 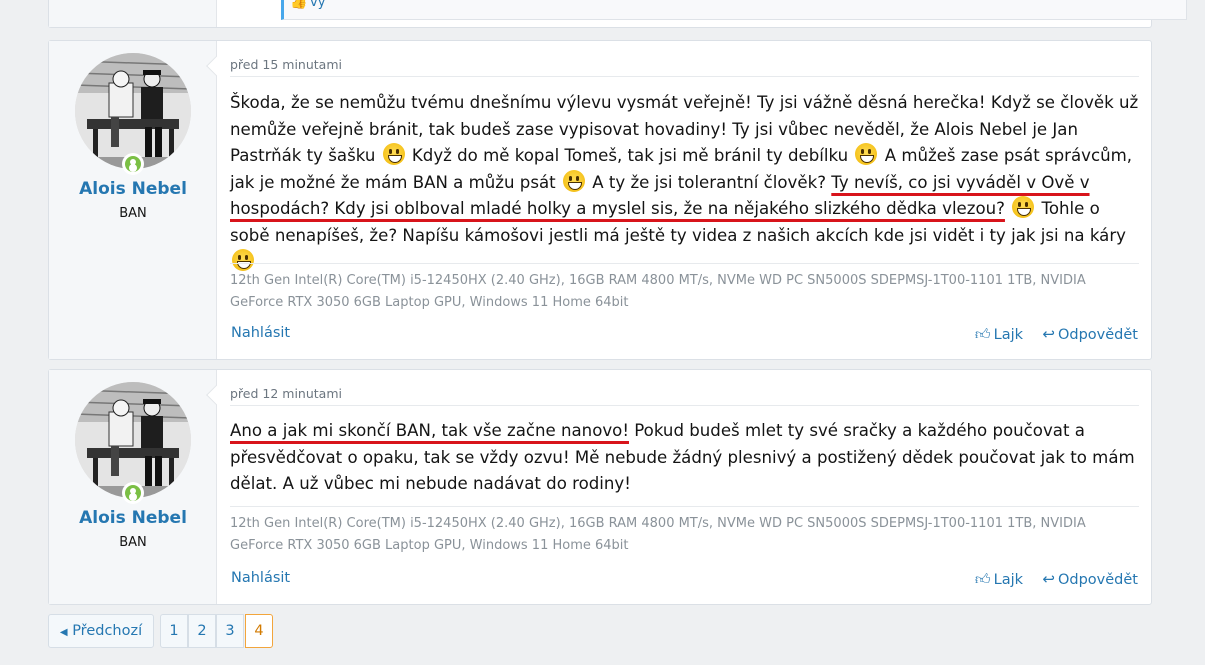 I want to click on body-text: A ty že jsi tolerantní člověk?, so click(x=709, y=182).